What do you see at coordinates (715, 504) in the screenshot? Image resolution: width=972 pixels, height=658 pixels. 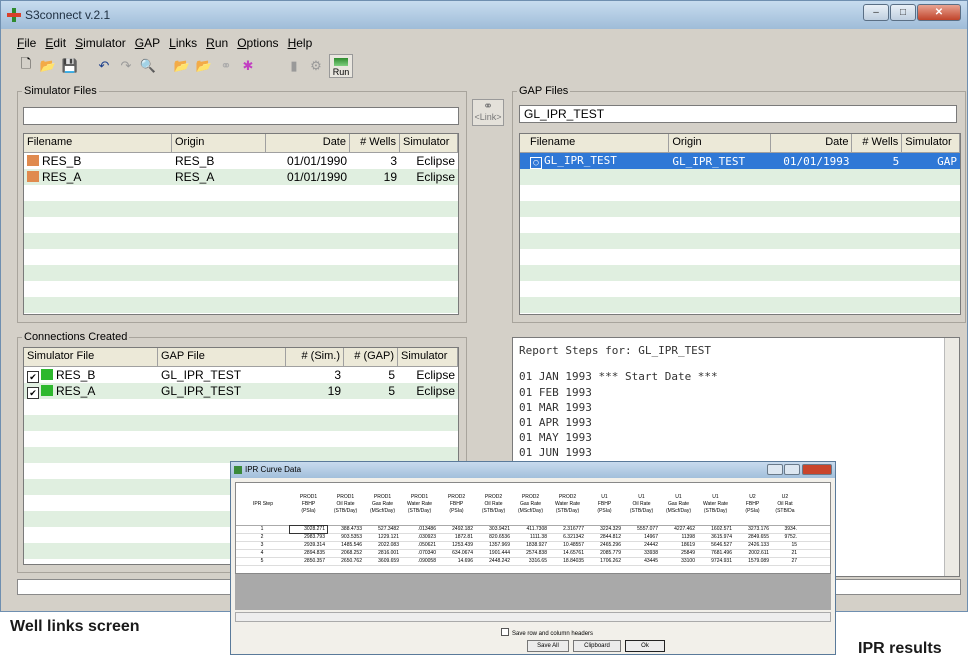 I see `ipr-column-header: U1 Water Rate (STB/Day)` at bounding box center [715, 504].